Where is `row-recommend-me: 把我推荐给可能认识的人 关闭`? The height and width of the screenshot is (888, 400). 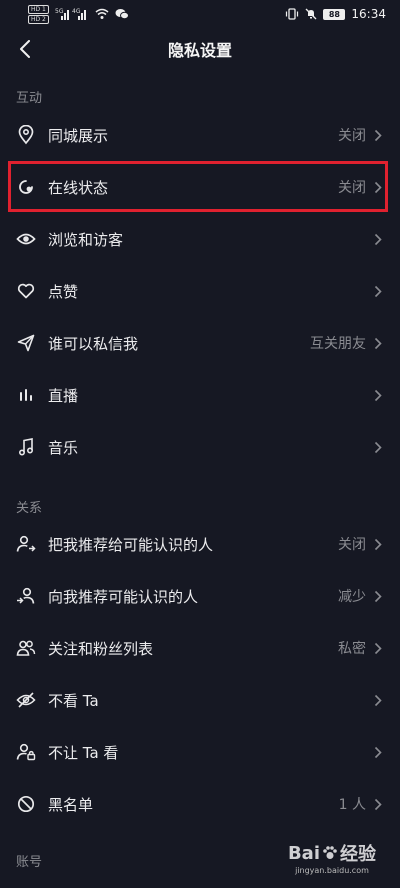 row-recommend-me: 把我推荐给可能认识的人 关闭 is located at coordinates (200, 544).